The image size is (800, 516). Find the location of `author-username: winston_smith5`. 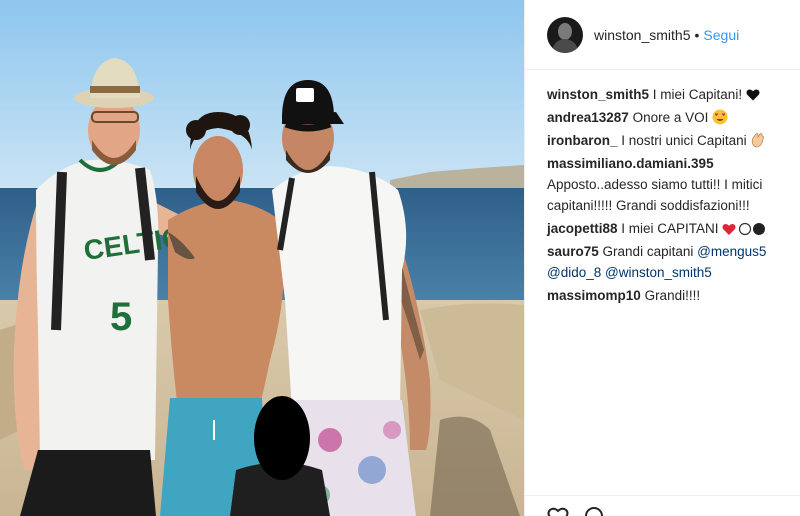

author-username: winston_smith5 is located at coordinates (642, 35).